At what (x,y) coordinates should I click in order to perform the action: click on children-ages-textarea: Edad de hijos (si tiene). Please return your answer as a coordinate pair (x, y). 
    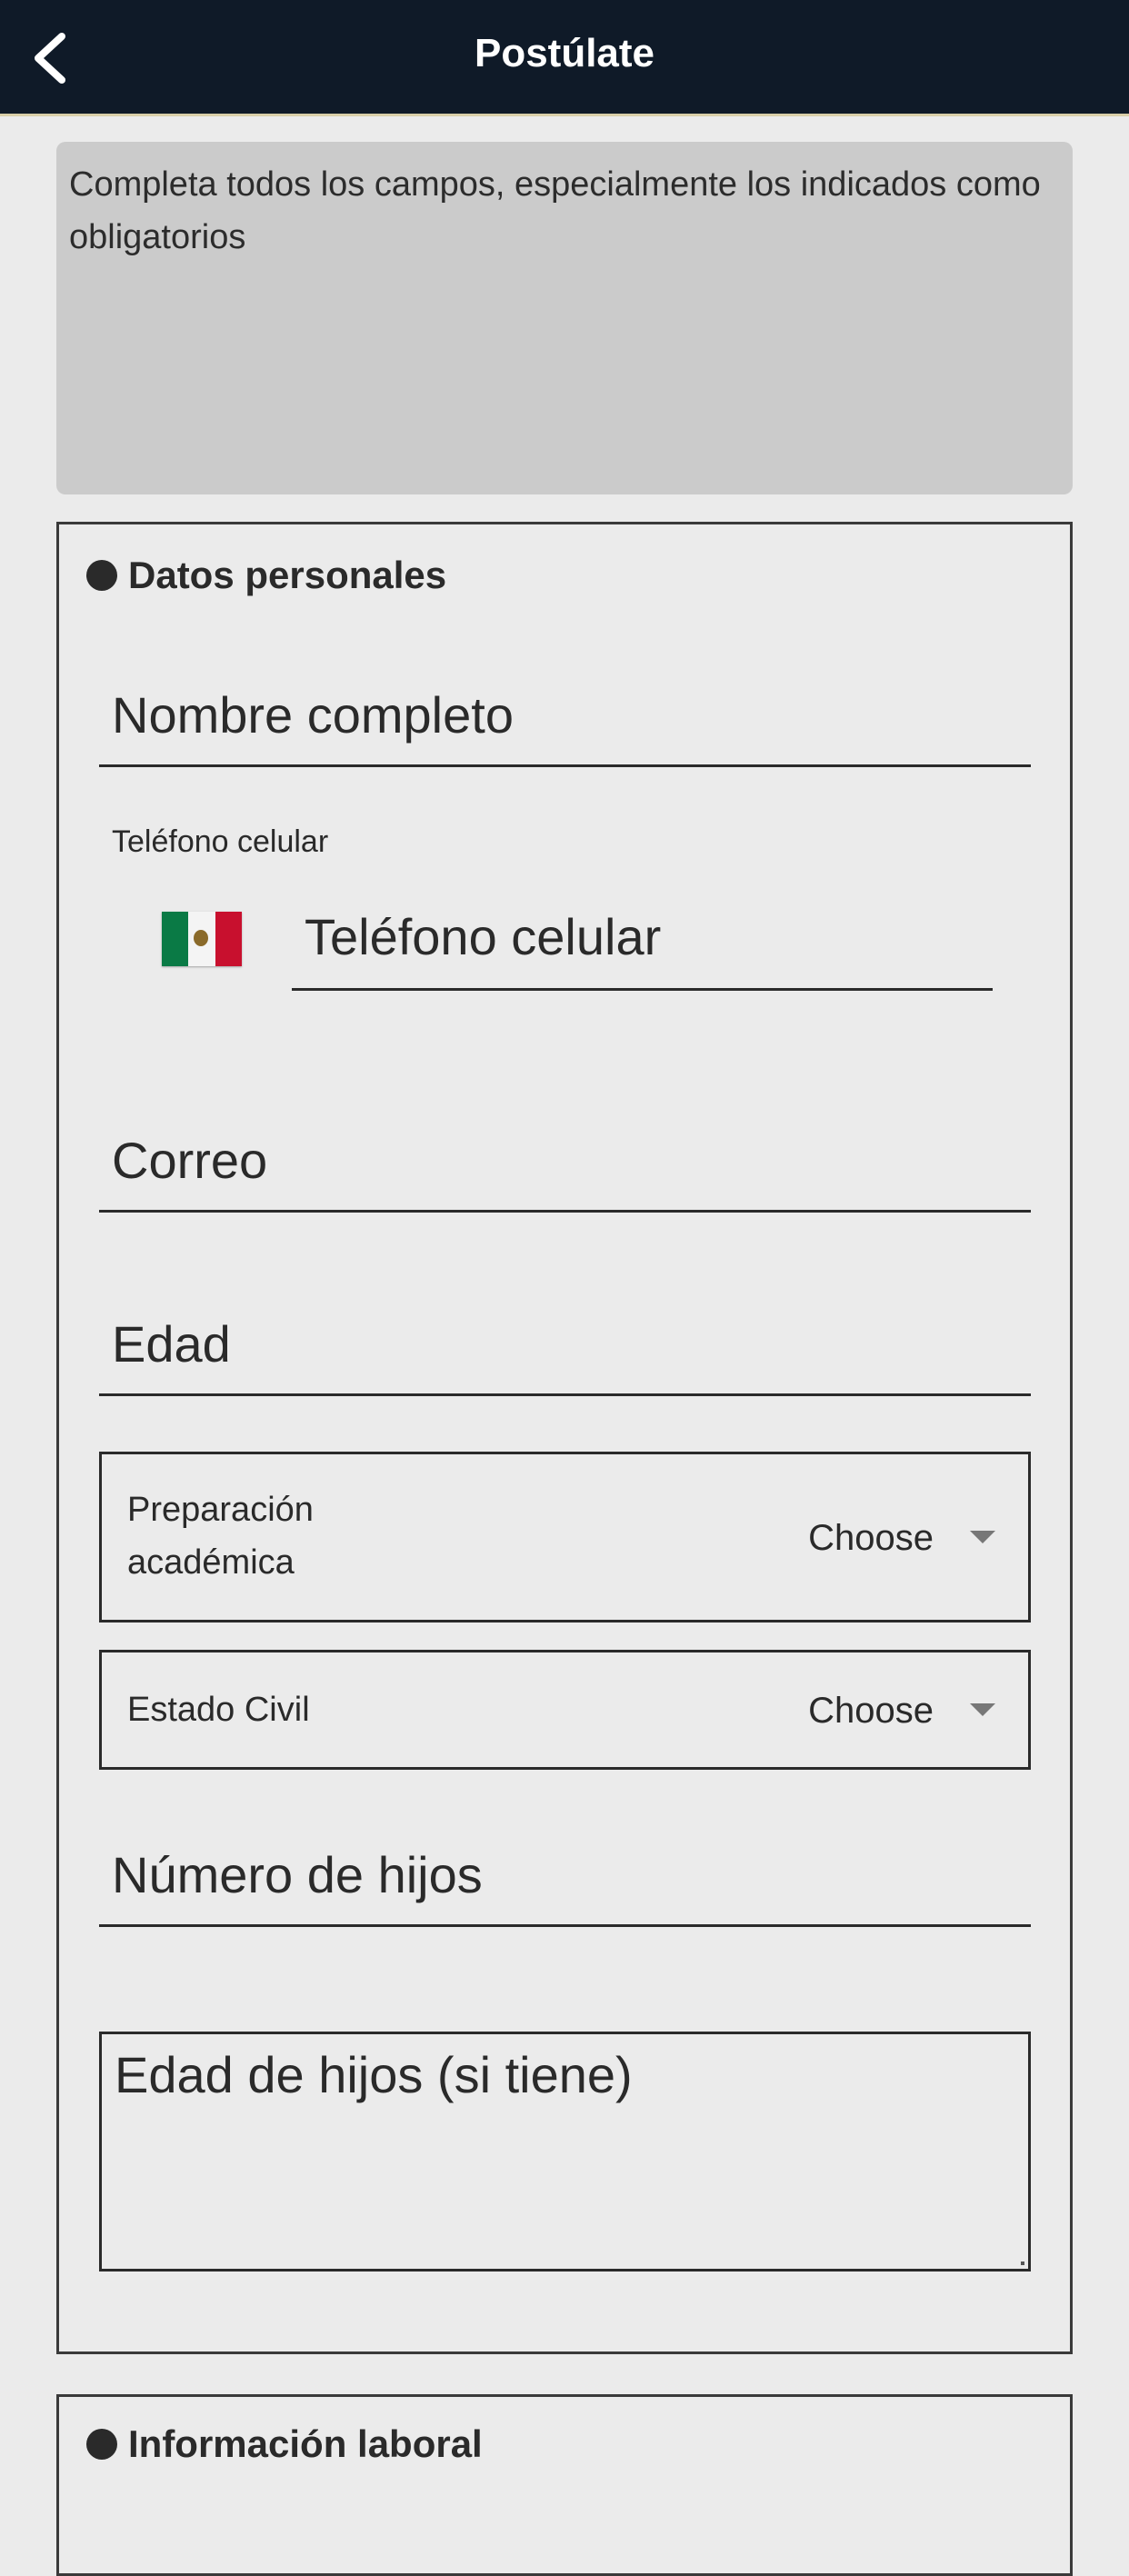
    Looking at the image, I should click on (565, 2151).